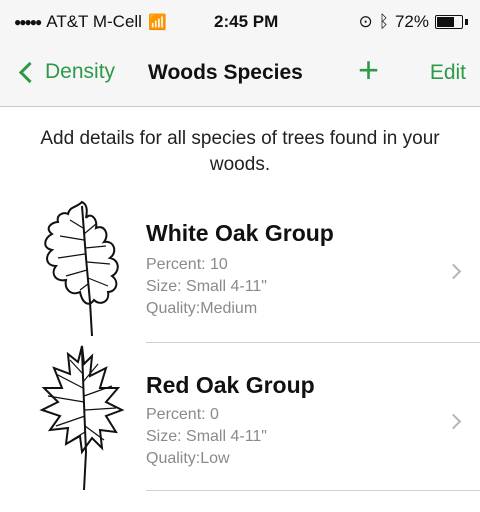 The width and height of the screenshot is (480, 512). I want to click on status-time: 2:45 PM, so click(246, 21).